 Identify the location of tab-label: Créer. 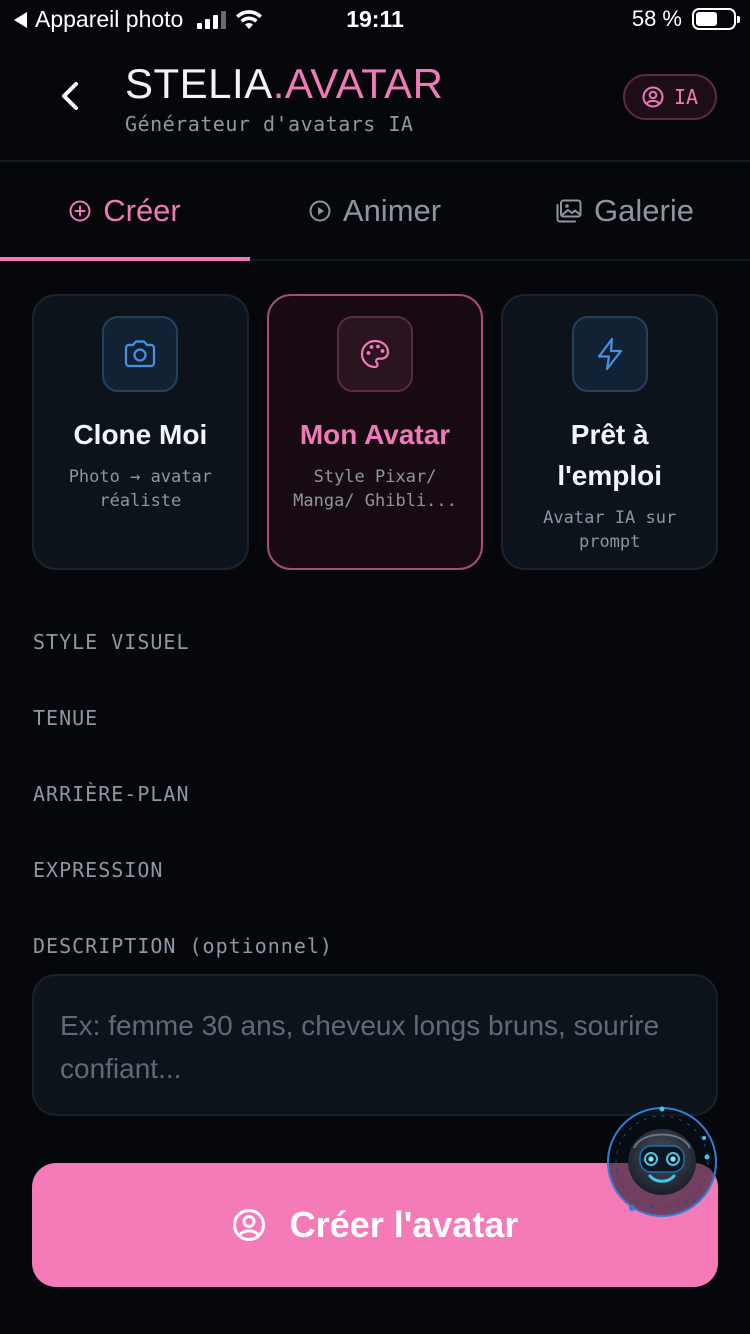
(142, 210).